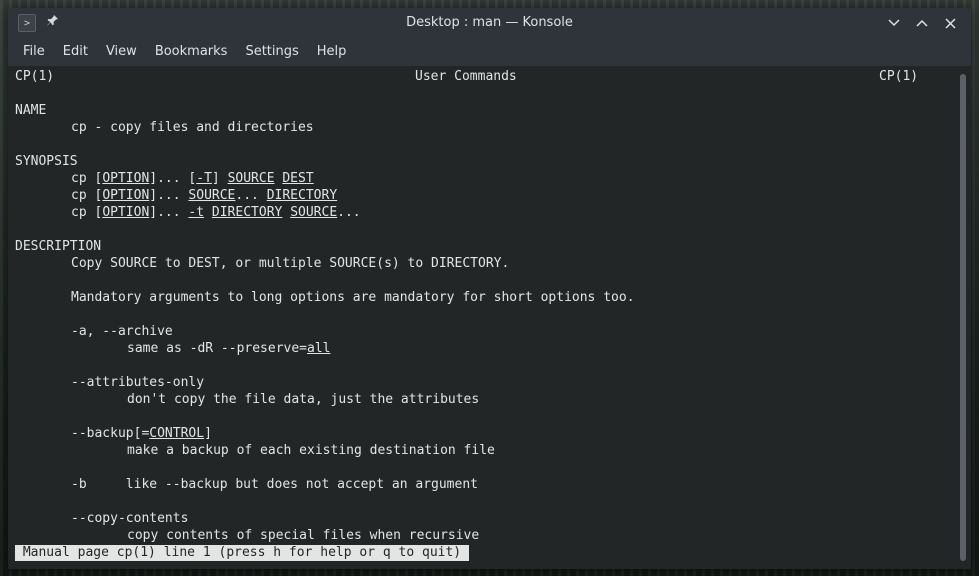 This screenshot has width=979, height=576. I want to click on control-link: CONTROL, so click(177, 433).